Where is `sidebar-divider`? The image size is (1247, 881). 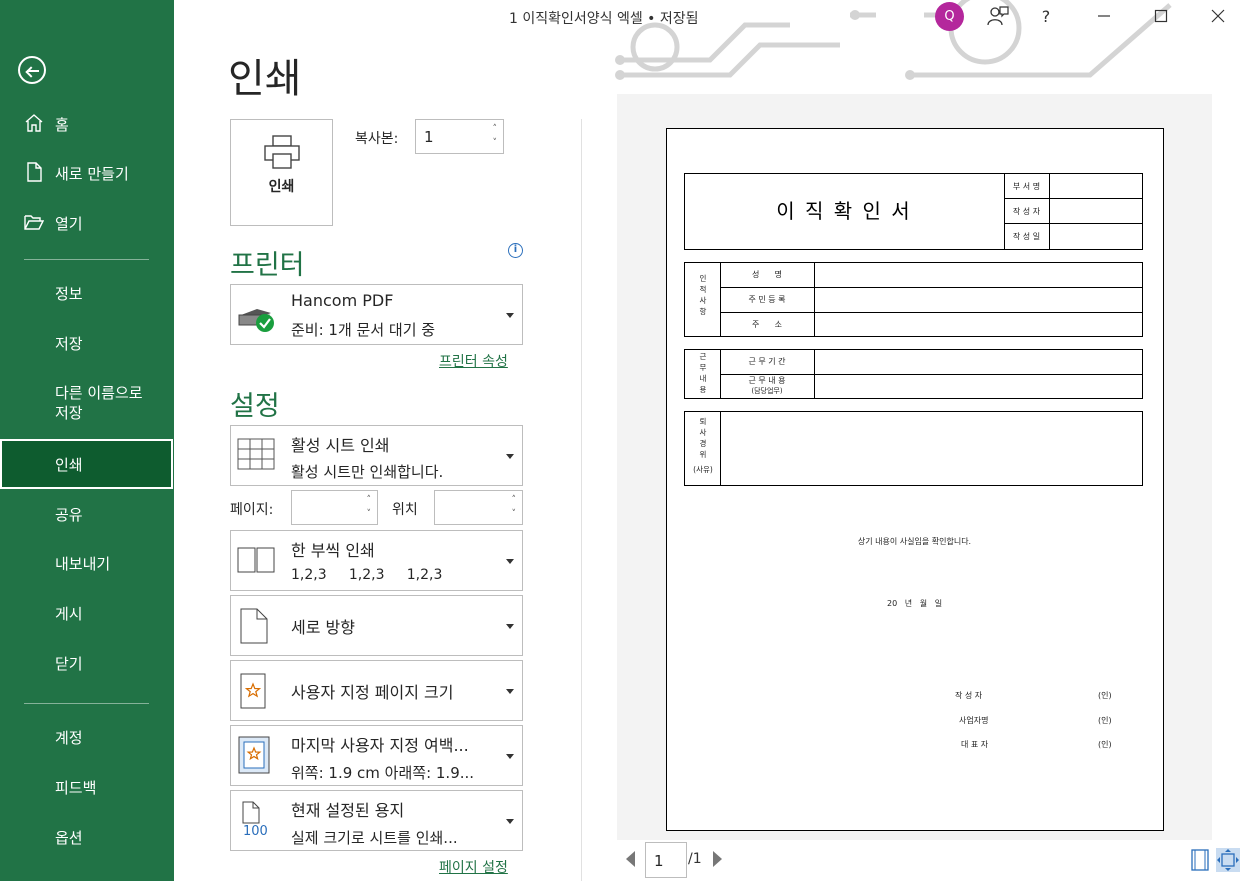 sidebar-divider is located at coordinates (86, 259).